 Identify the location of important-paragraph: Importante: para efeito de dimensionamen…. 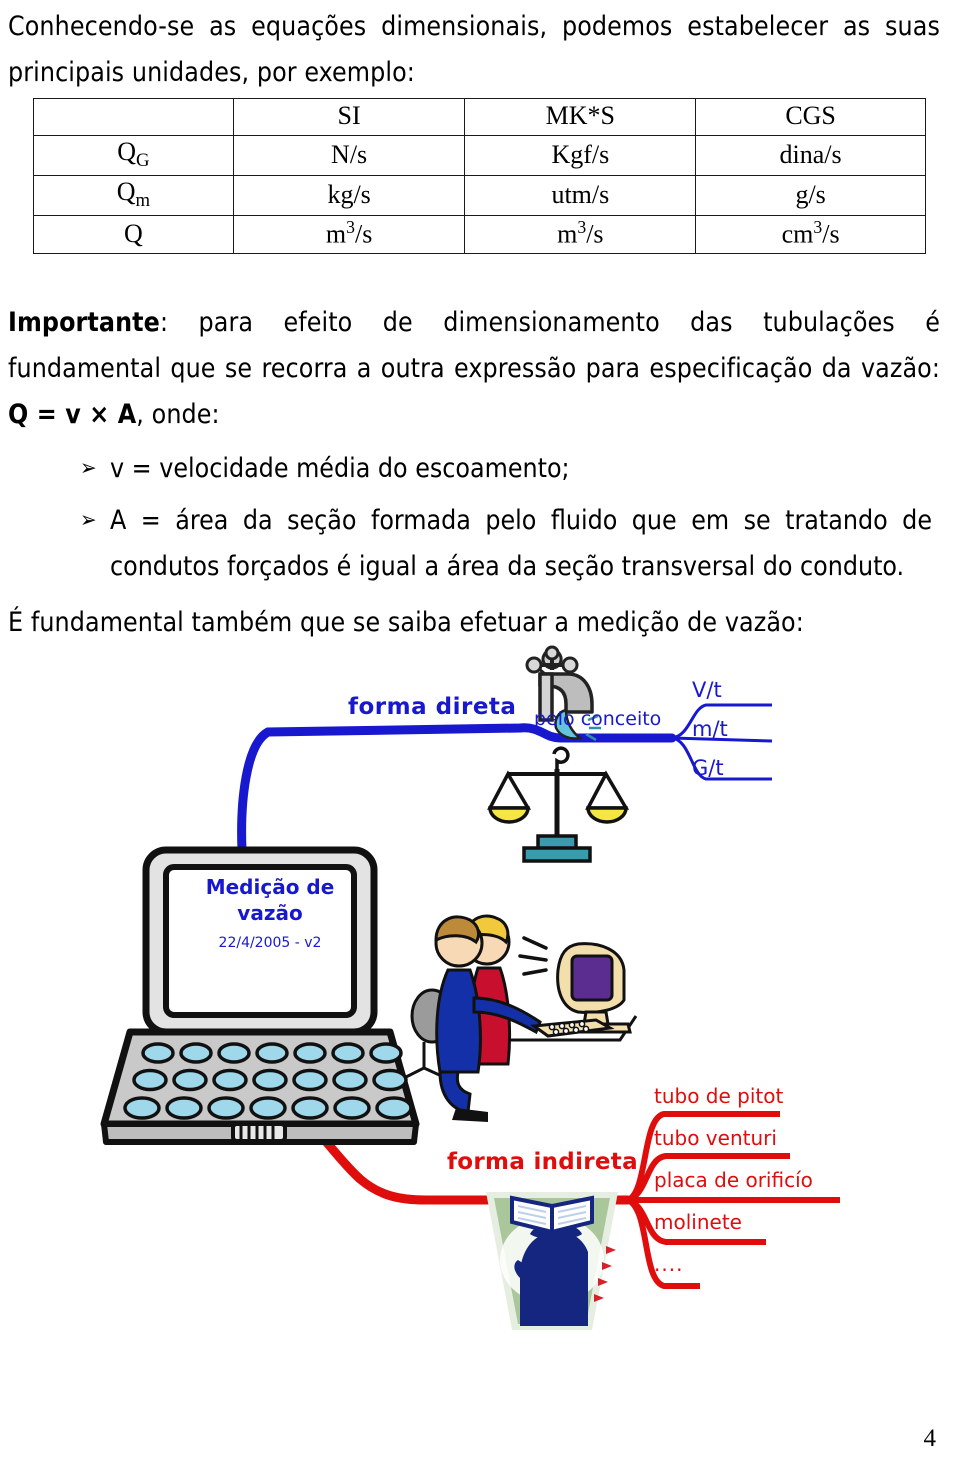
(474, 369).